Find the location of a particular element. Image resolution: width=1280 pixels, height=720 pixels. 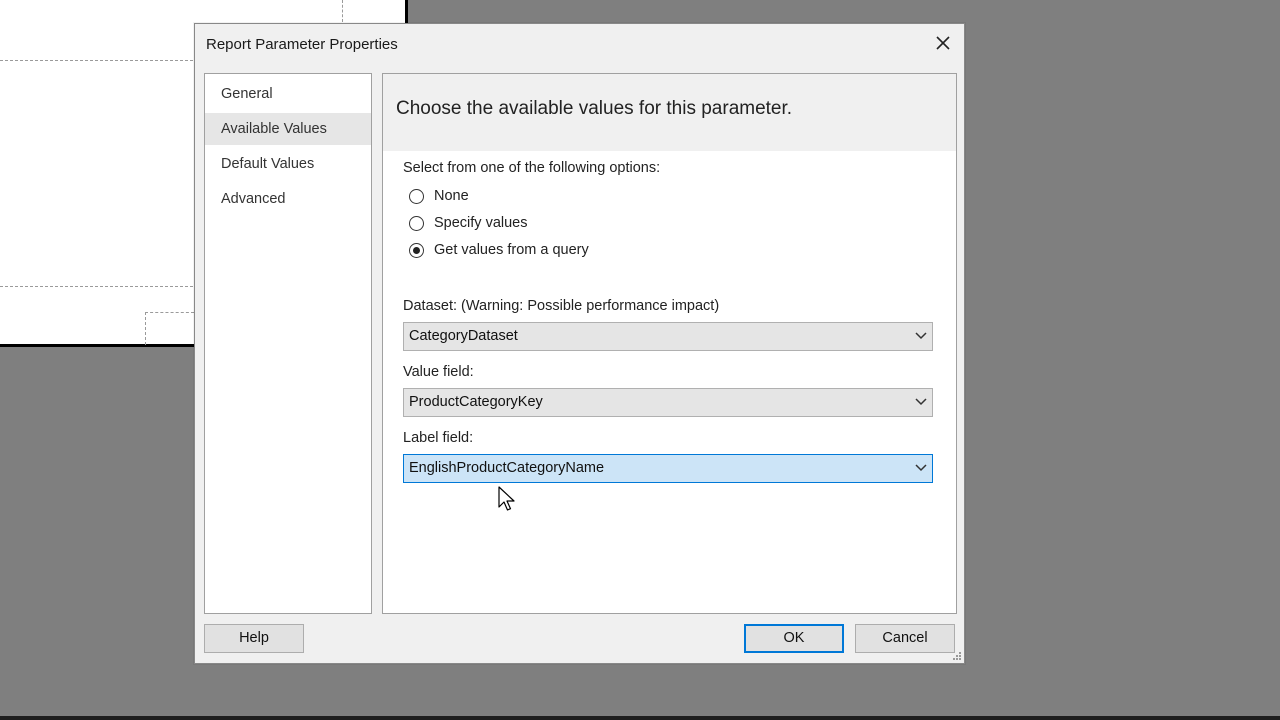

label-field-dropdown: EnglishProductCategoryName is located at coordinates (668, 468).